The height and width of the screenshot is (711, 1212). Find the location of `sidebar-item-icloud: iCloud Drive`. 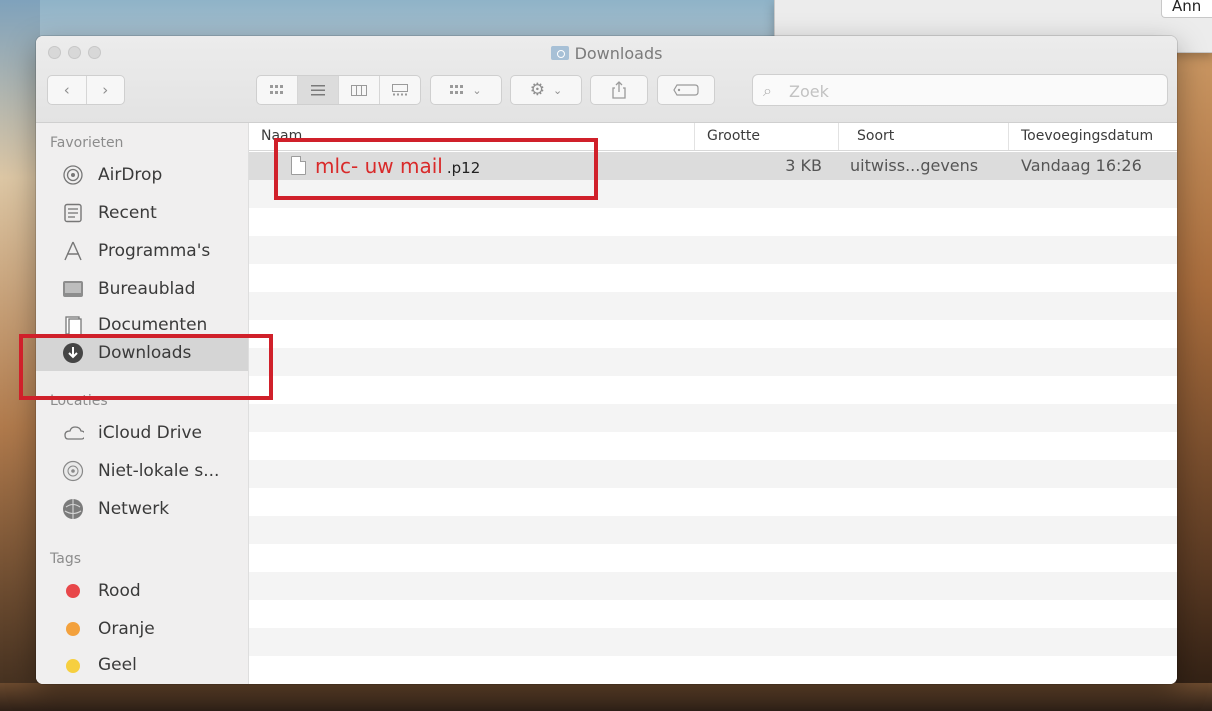

sidebar-item-icloud: iCloud Drive is located at coordinates (142, 433).